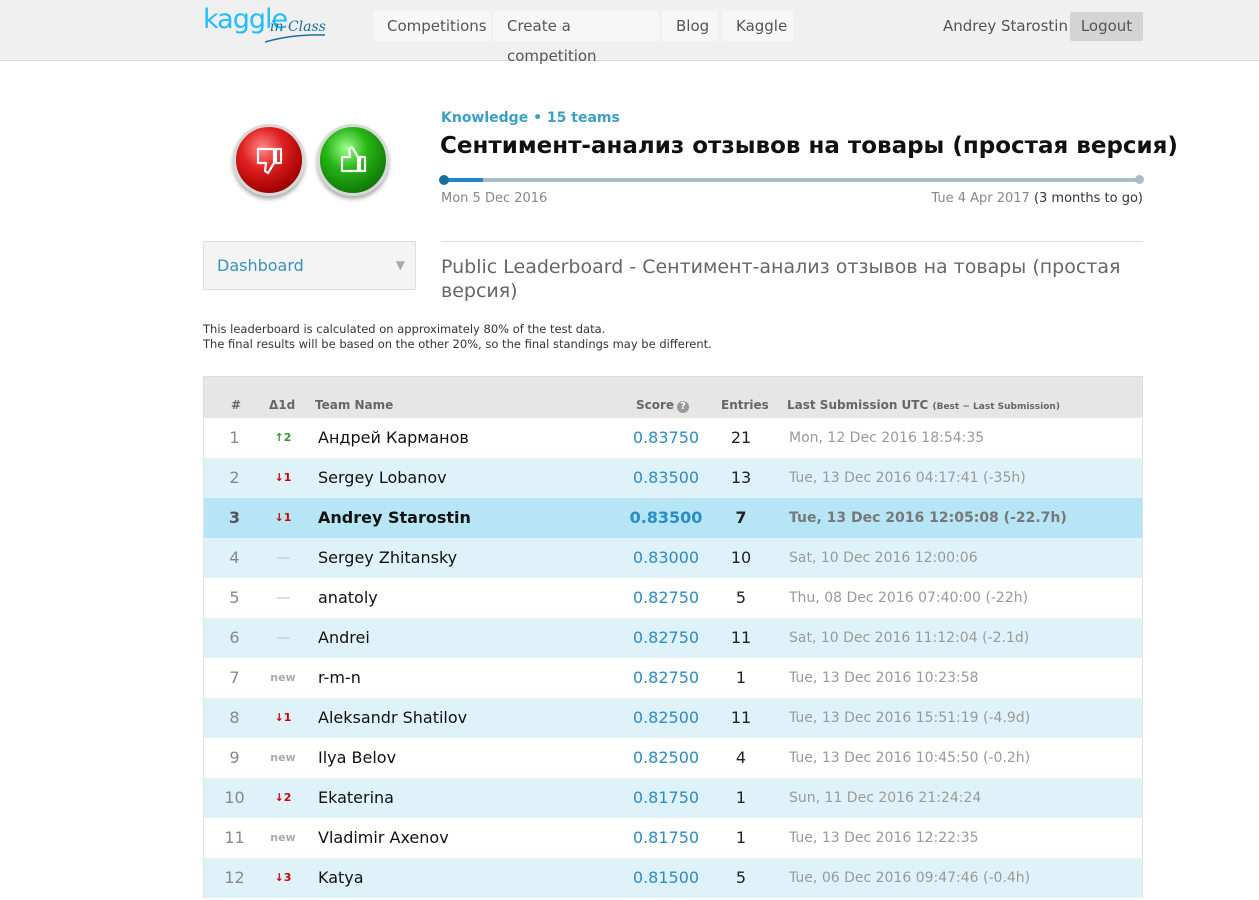 The height and width of the screenshot is (900, 1259). What do you see at coordinates (1088, 198) in the screenshot?
I see `time-remaining: (3 months to go)` at bounding box center [1088, 198].